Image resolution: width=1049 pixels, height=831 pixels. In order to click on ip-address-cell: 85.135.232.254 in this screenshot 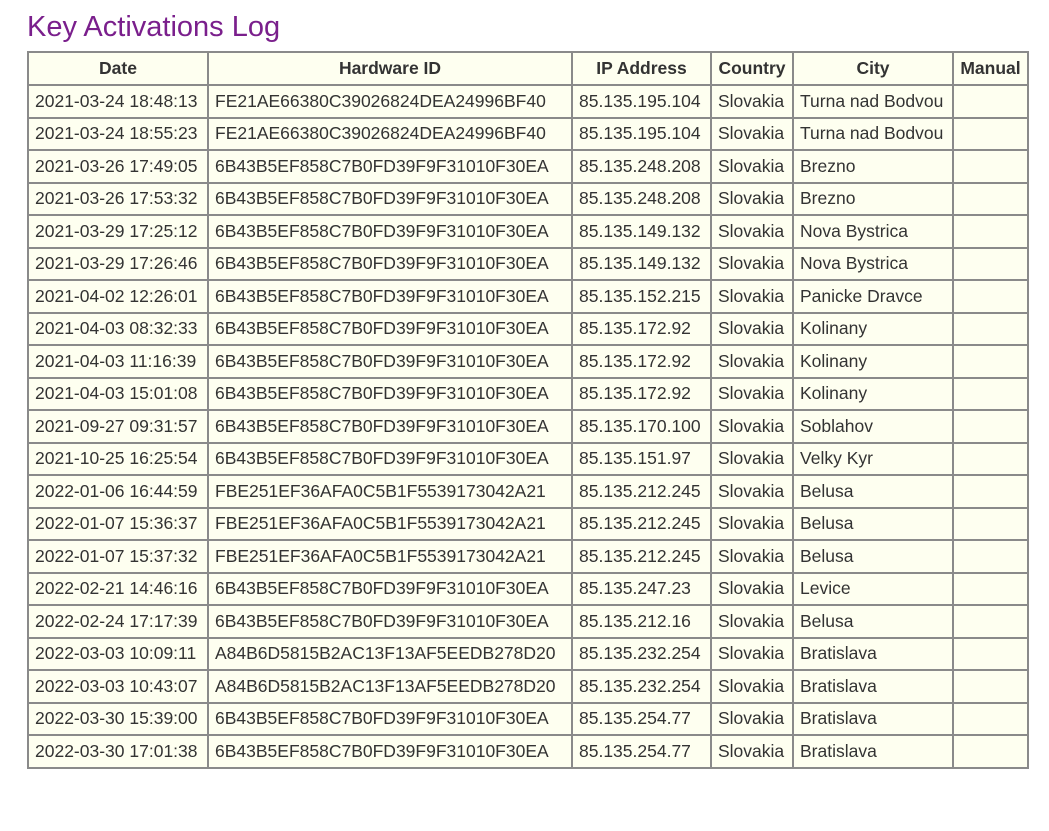, I will do `click(641, 686)`.